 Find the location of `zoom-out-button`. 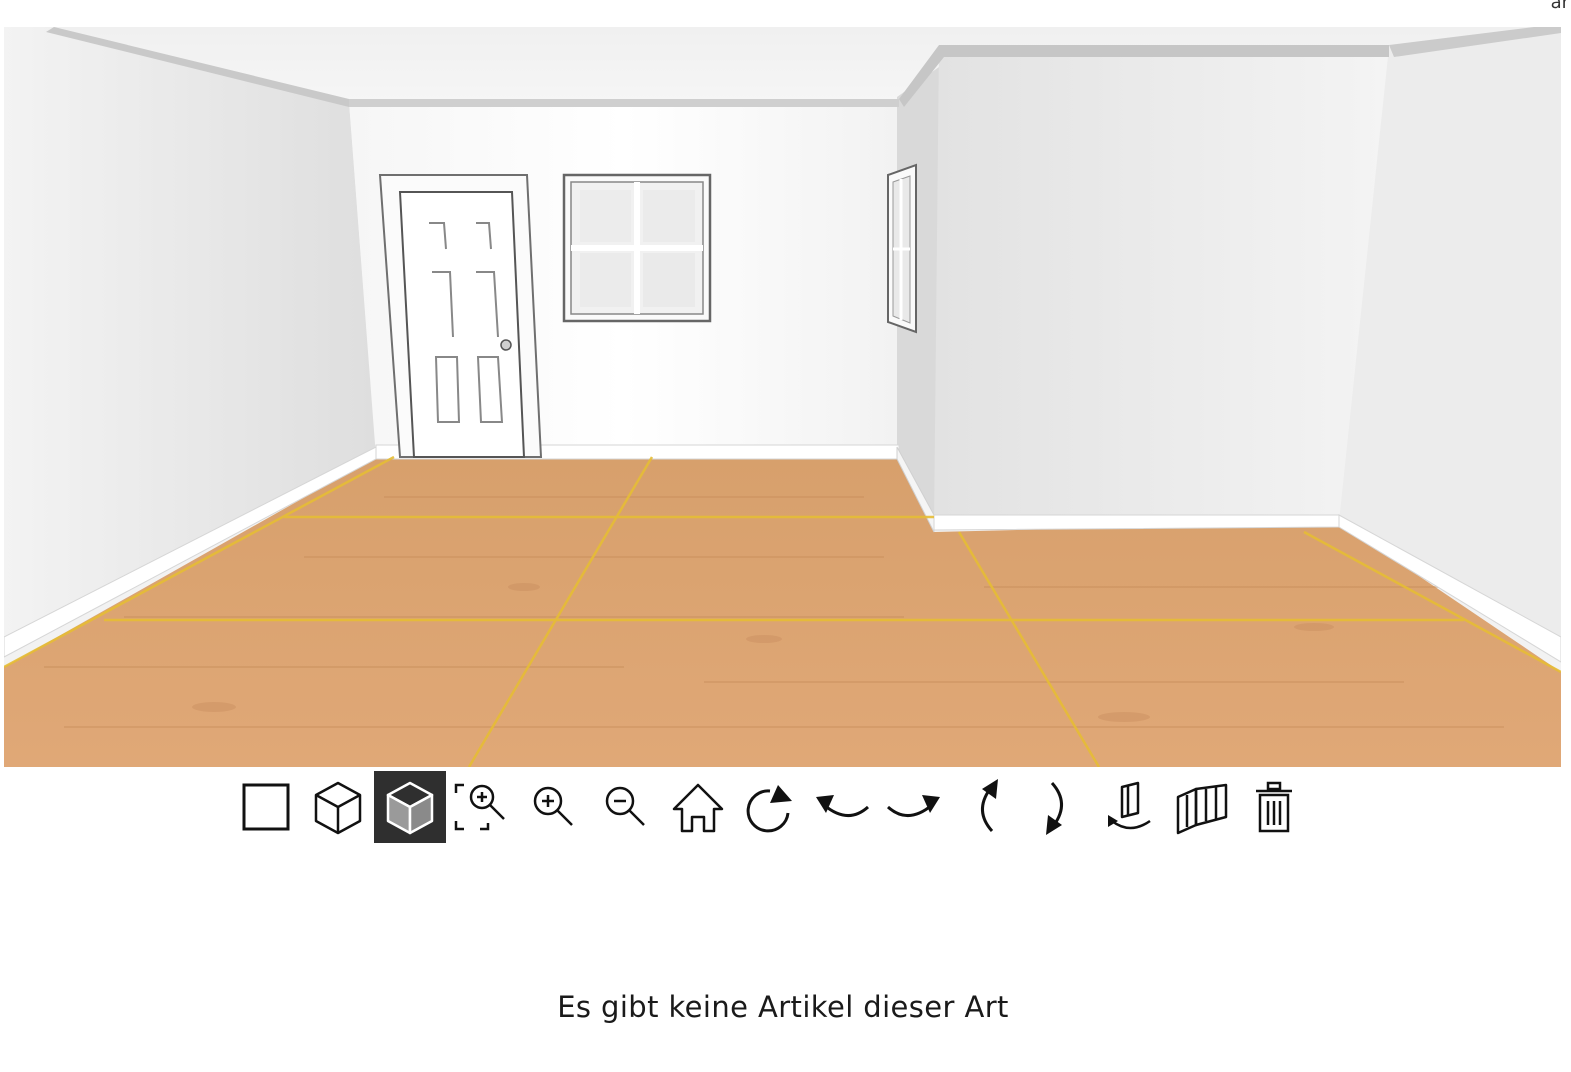

zoom-out-button is located at coordinates (626, 807).